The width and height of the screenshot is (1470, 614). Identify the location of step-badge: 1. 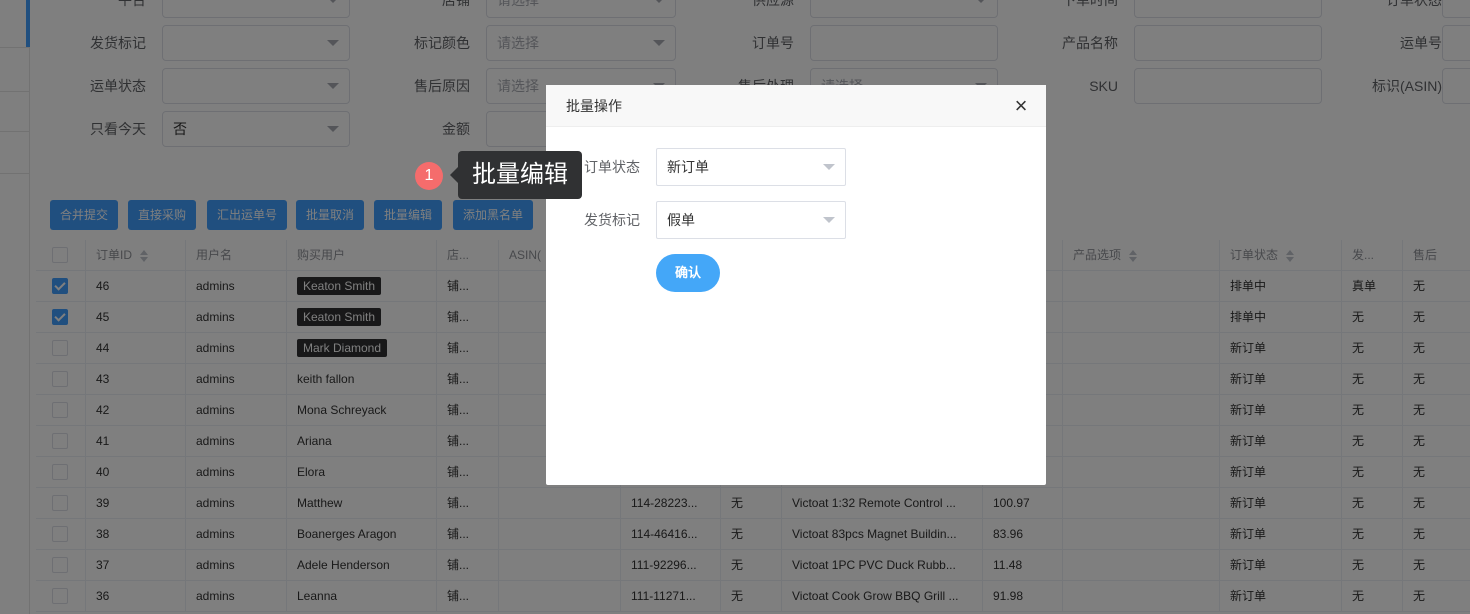
(429, 176).